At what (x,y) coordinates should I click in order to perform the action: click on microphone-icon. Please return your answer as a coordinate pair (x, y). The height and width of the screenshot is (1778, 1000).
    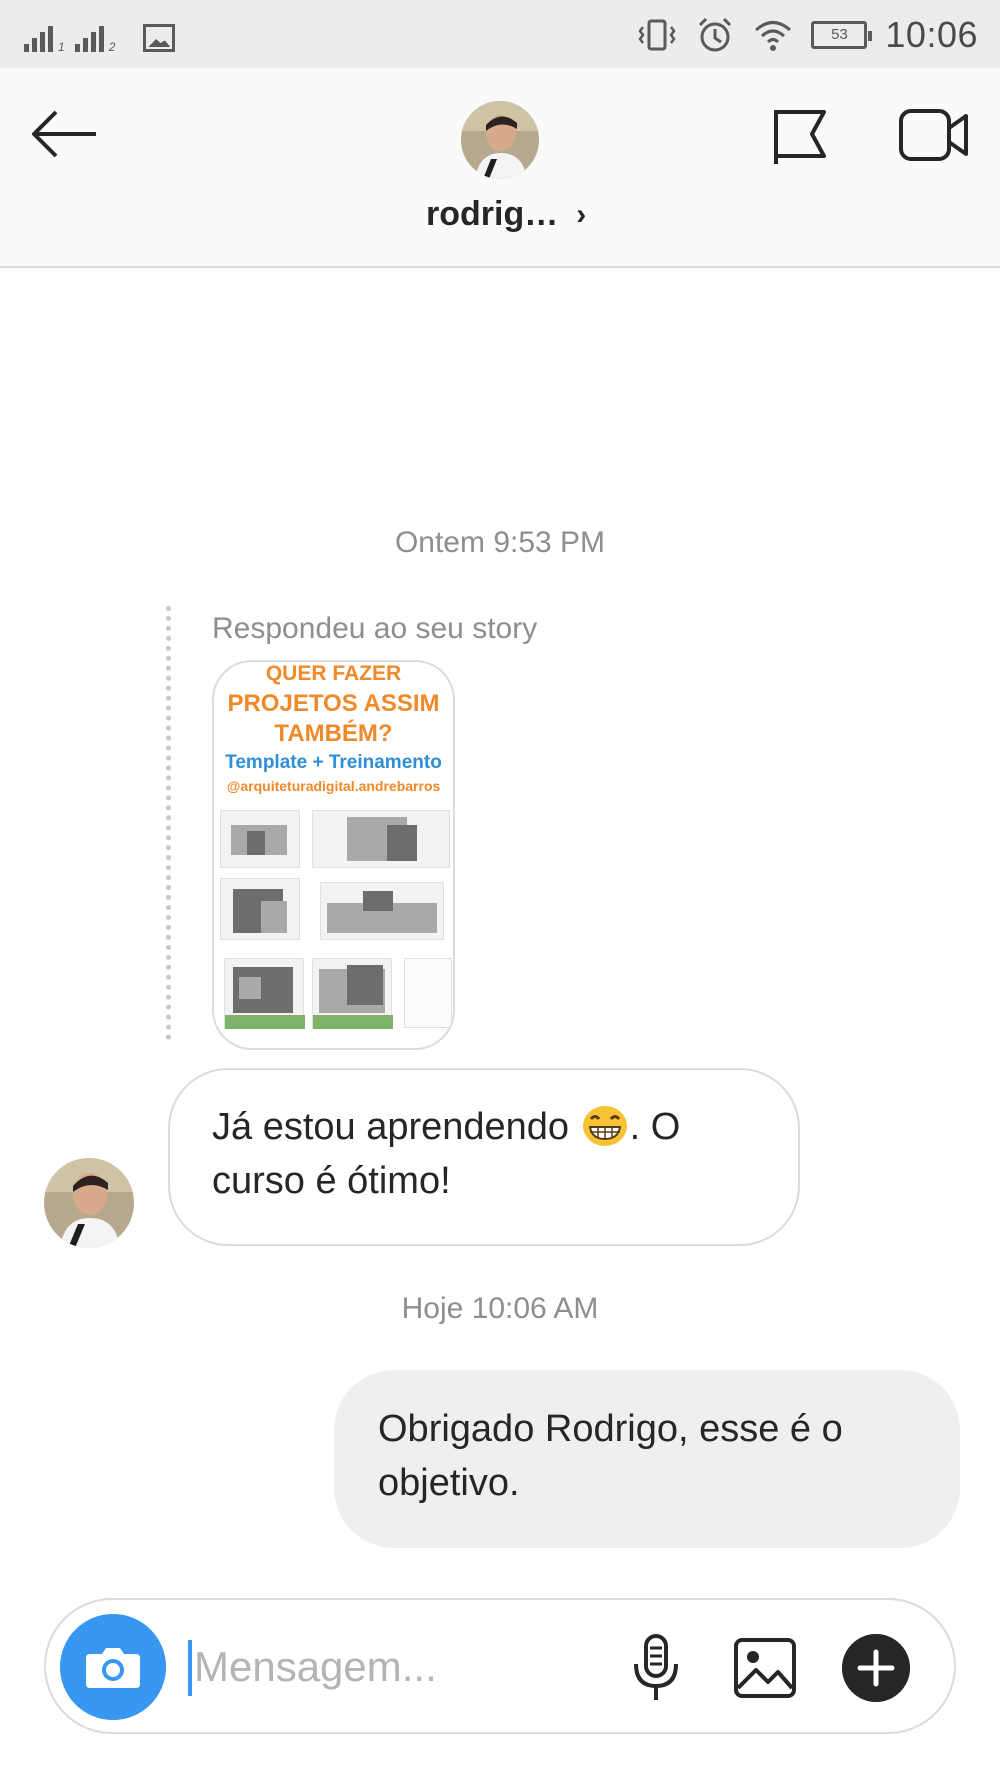
    Looking at the image, I should click on (656, 1668).